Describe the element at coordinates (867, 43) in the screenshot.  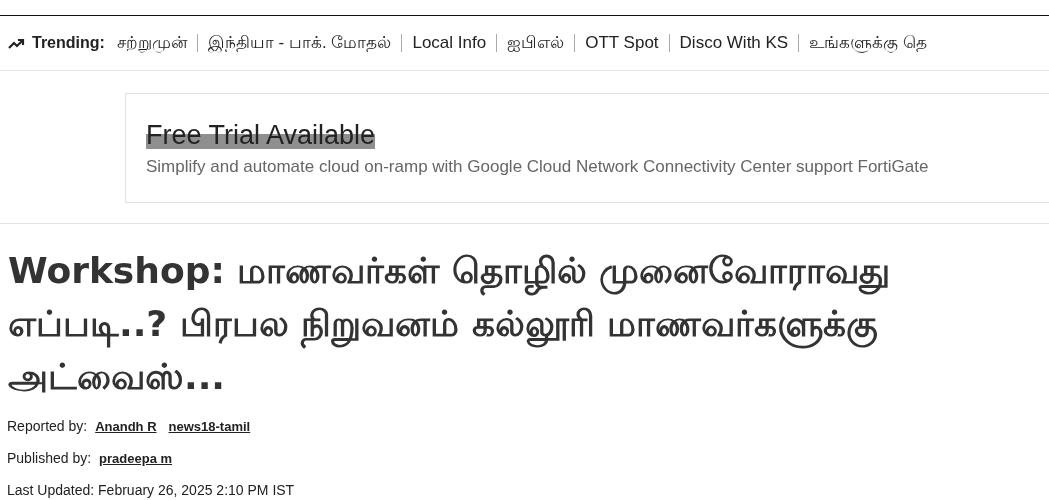
I see `trending-link: உங்களுக்கு தெ` at that location.